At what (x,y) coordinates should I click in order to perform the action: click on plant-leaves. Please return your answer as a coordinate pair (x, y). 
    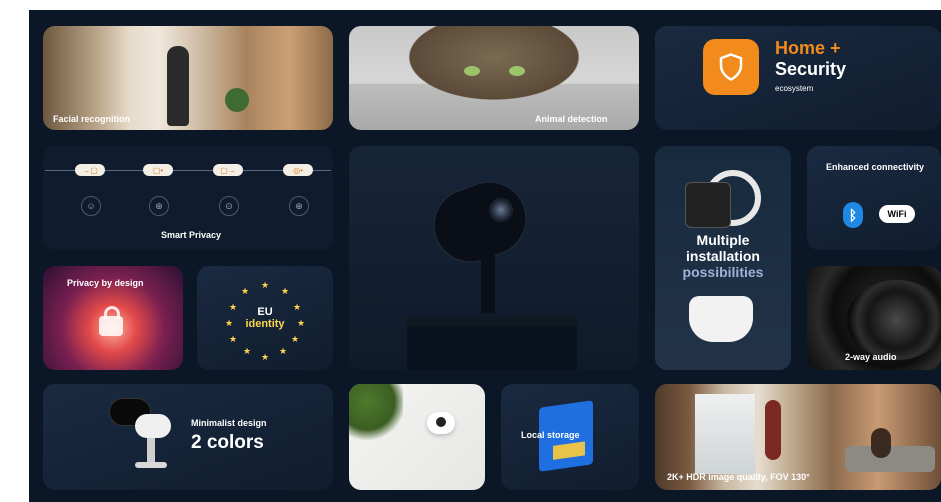
    Looking at the image, I should click on (376, 414).